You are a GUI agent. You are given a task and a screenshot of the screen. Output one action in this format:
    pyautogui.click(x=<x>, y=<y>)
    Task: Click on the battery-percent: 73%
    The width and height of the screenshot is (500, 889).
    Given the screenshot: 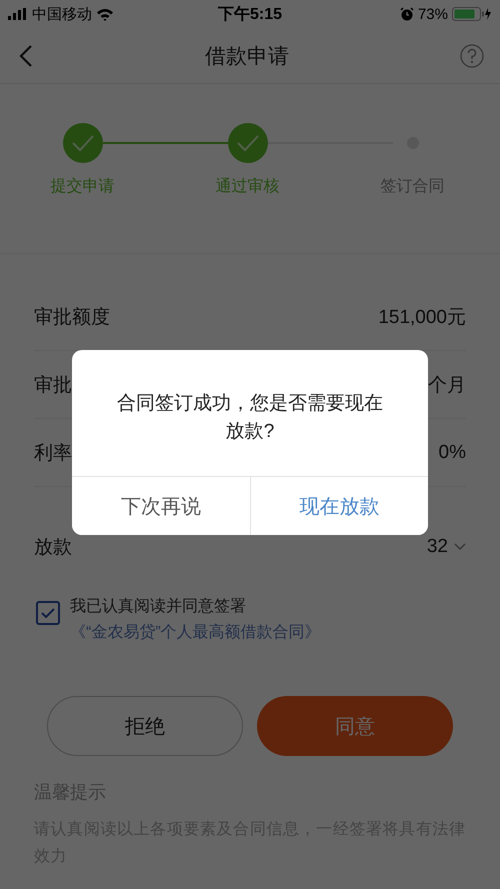 What is the action you would take?
    pyautogui.click(x=433, y=14)
    